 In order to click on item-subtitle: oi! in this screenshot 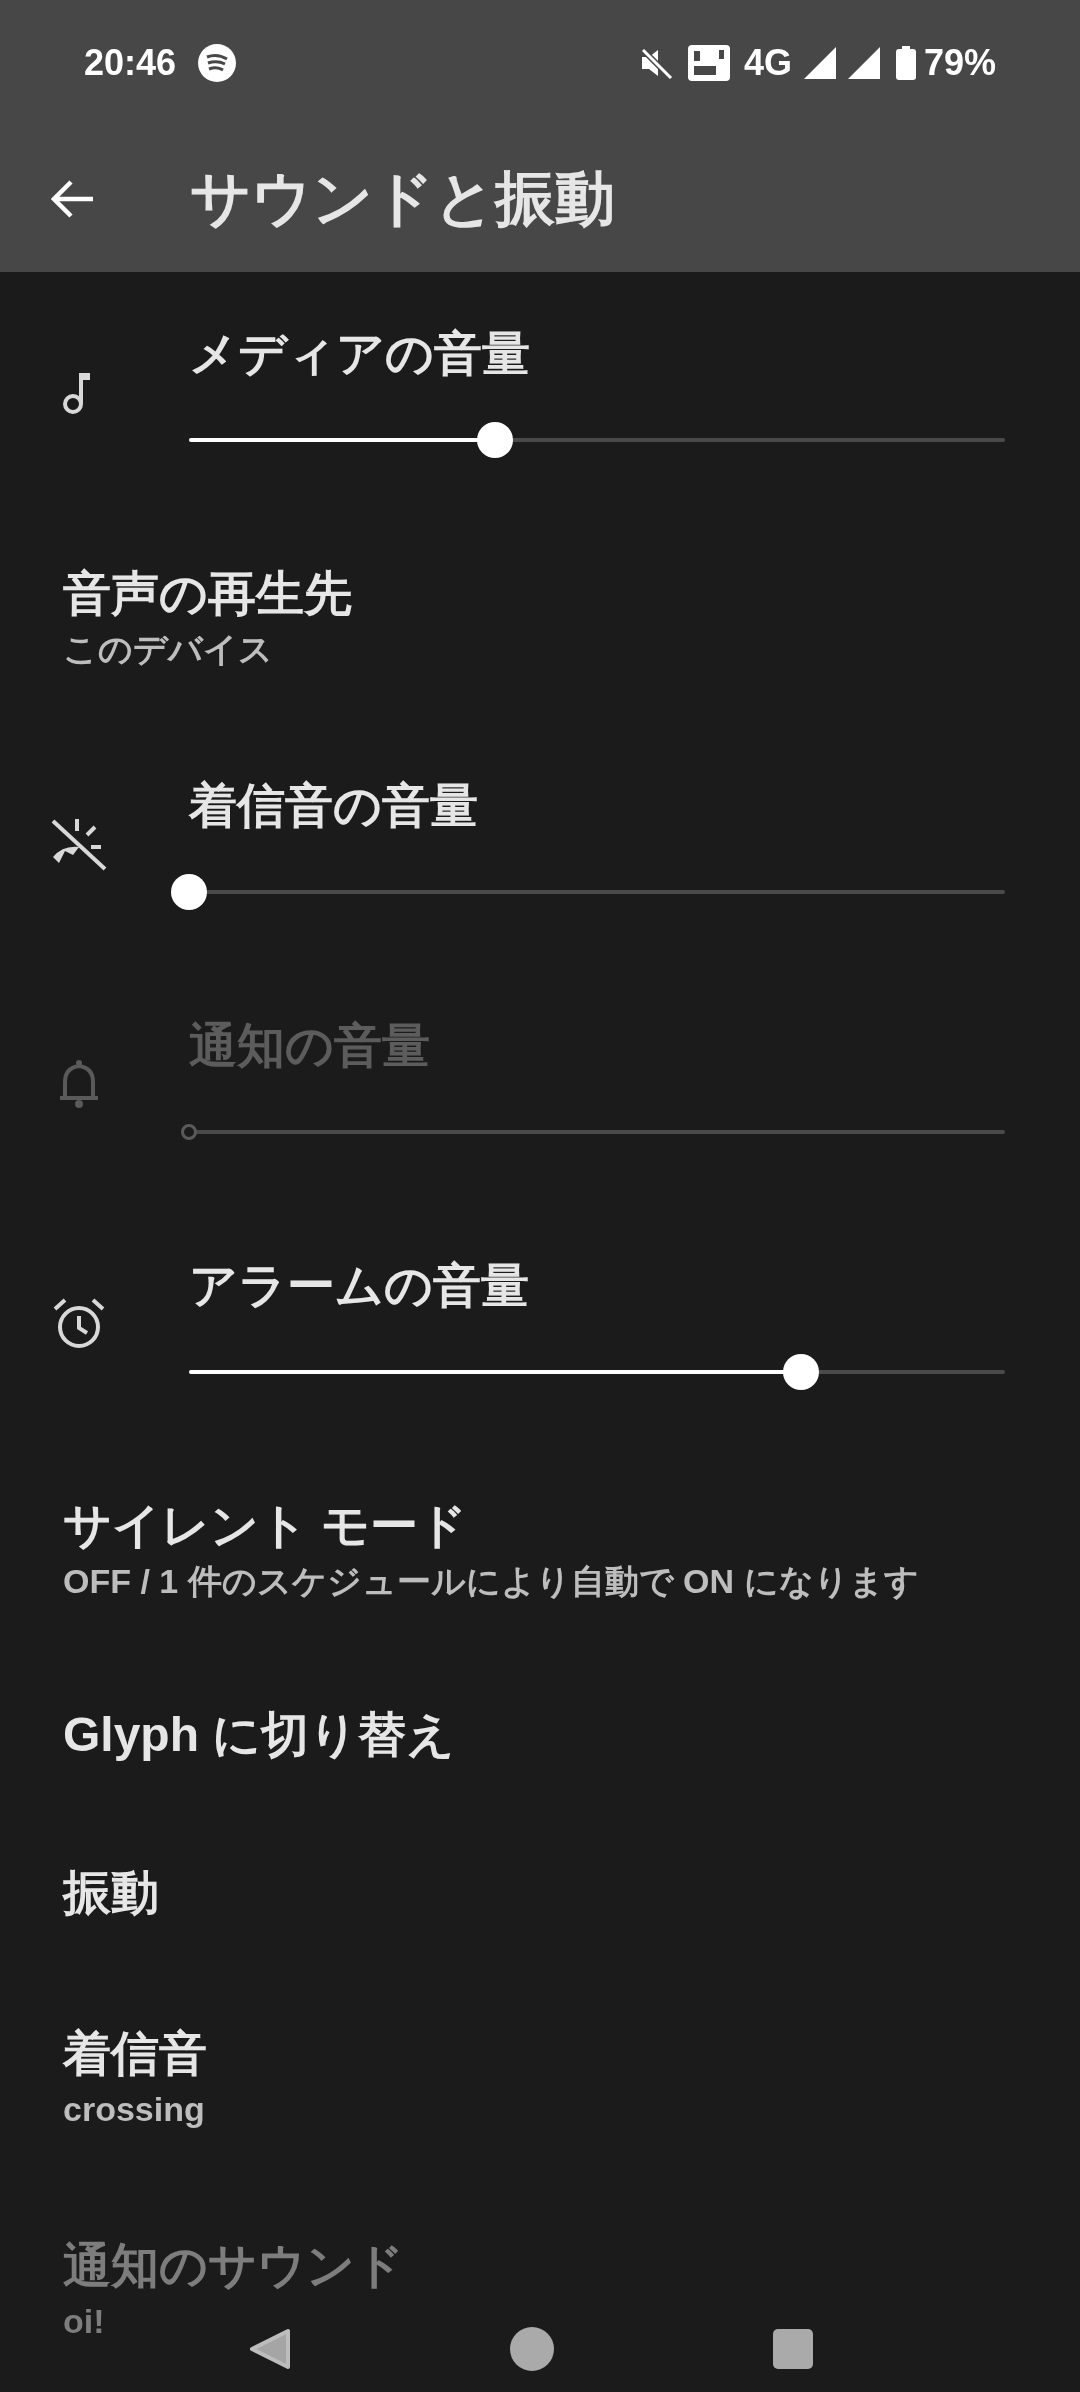, I will do `click(84, 2321)`.